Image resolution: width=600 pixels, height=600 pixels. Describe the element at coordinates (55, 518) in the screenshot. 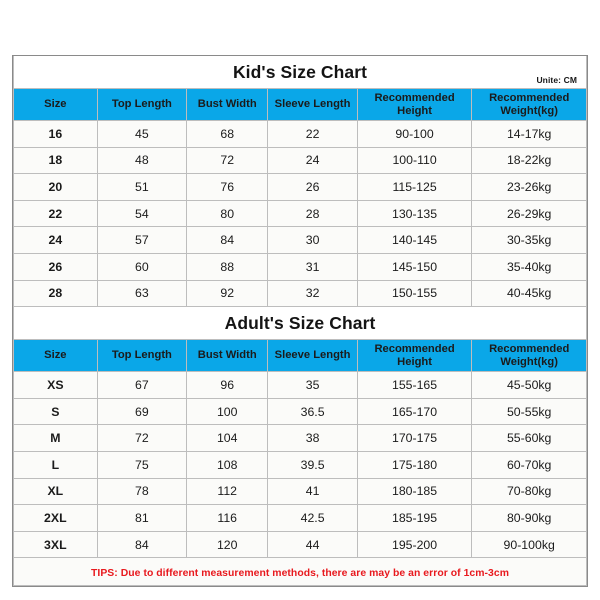

I see `cell-size: 2XL` at that location.